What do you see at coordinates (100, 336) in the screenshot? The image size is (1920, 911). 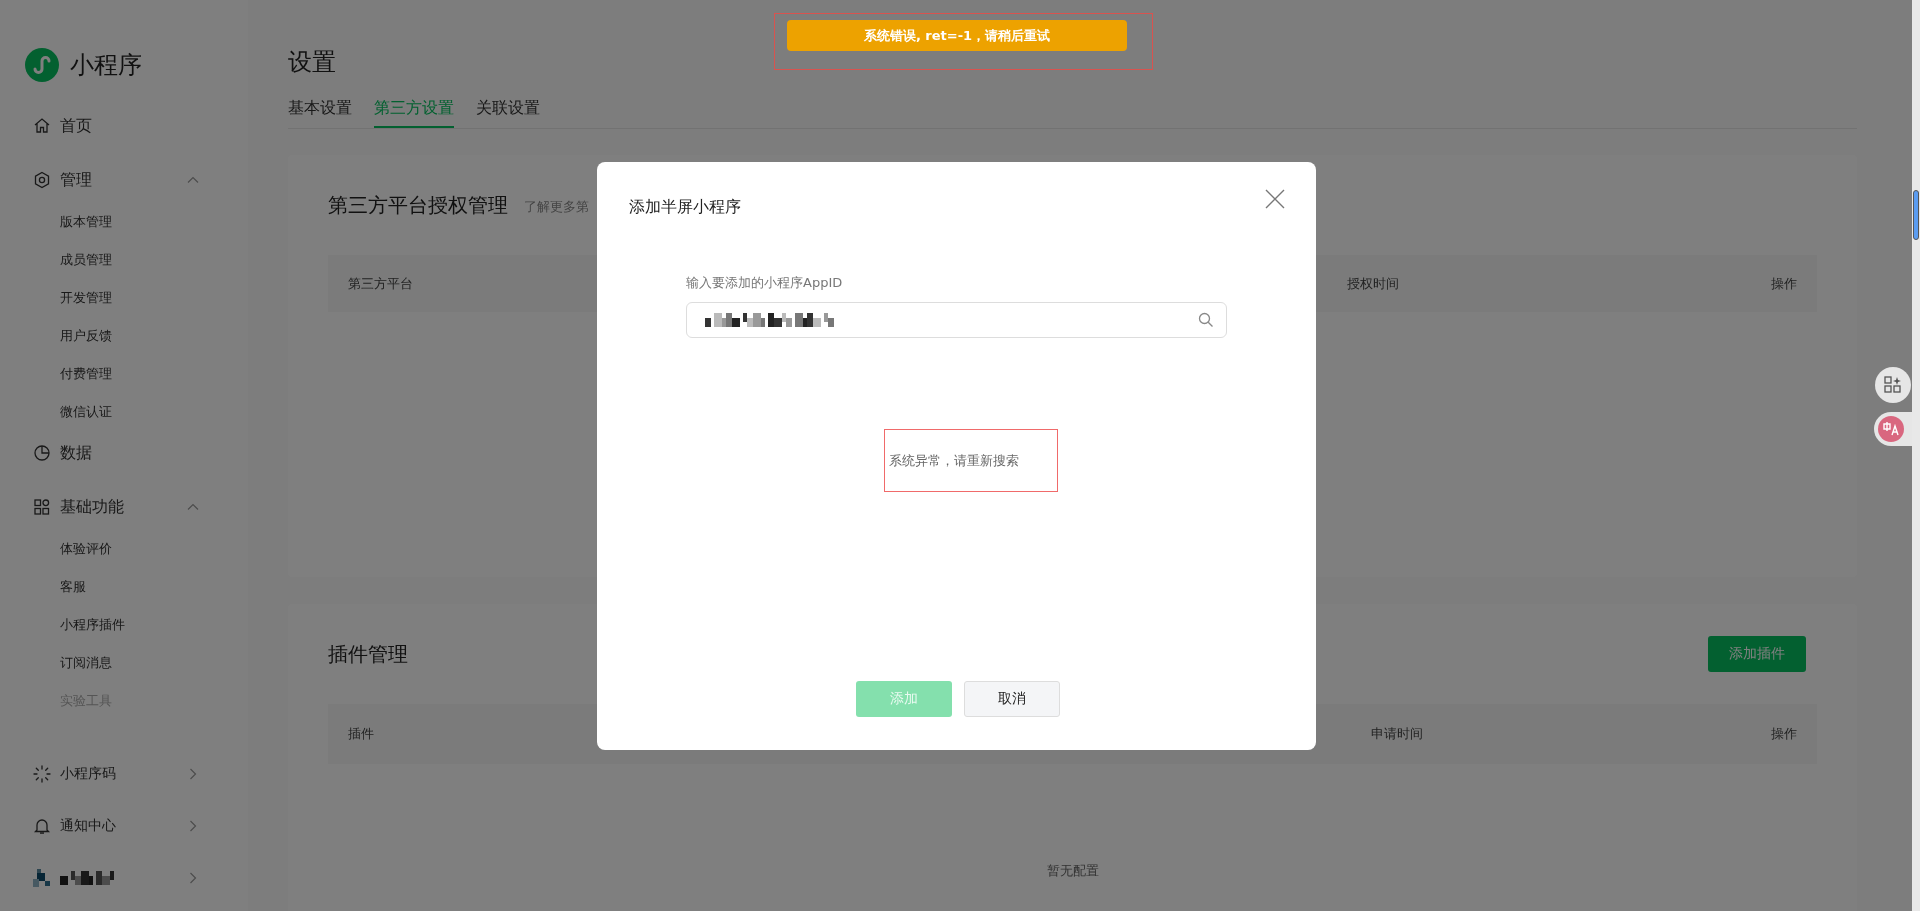 I see `nav-subitem: 用户反馈` at bounding box center [100, 336].